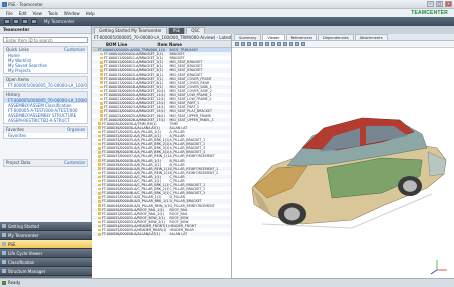 The image size is (454, 287). I want to click on column-item-name: Item Name, so click(154, 44).